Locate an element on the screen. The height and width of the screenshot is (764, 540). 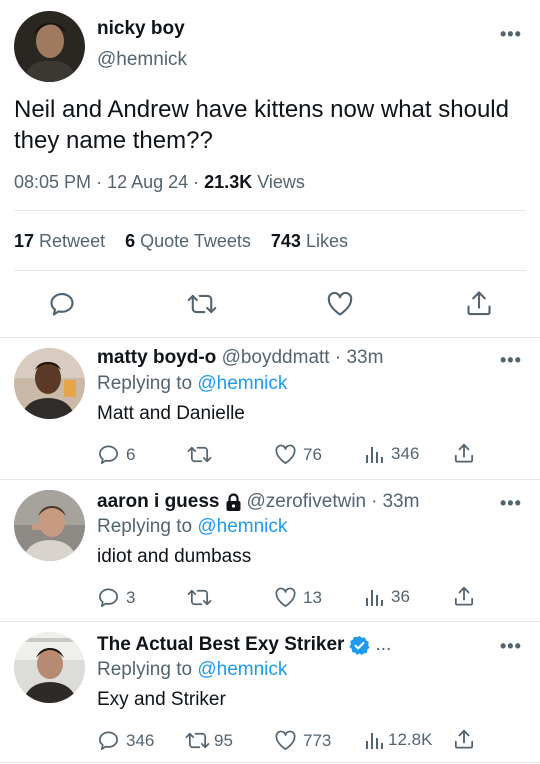
likes-count: 743 is located at coordinates (285, 241).